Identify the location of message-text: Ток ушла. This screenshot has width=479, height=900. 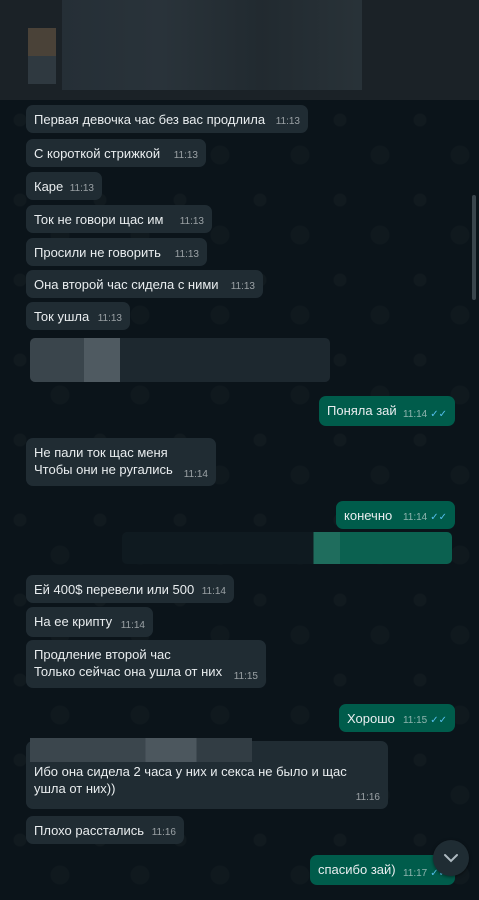
(62, 316).